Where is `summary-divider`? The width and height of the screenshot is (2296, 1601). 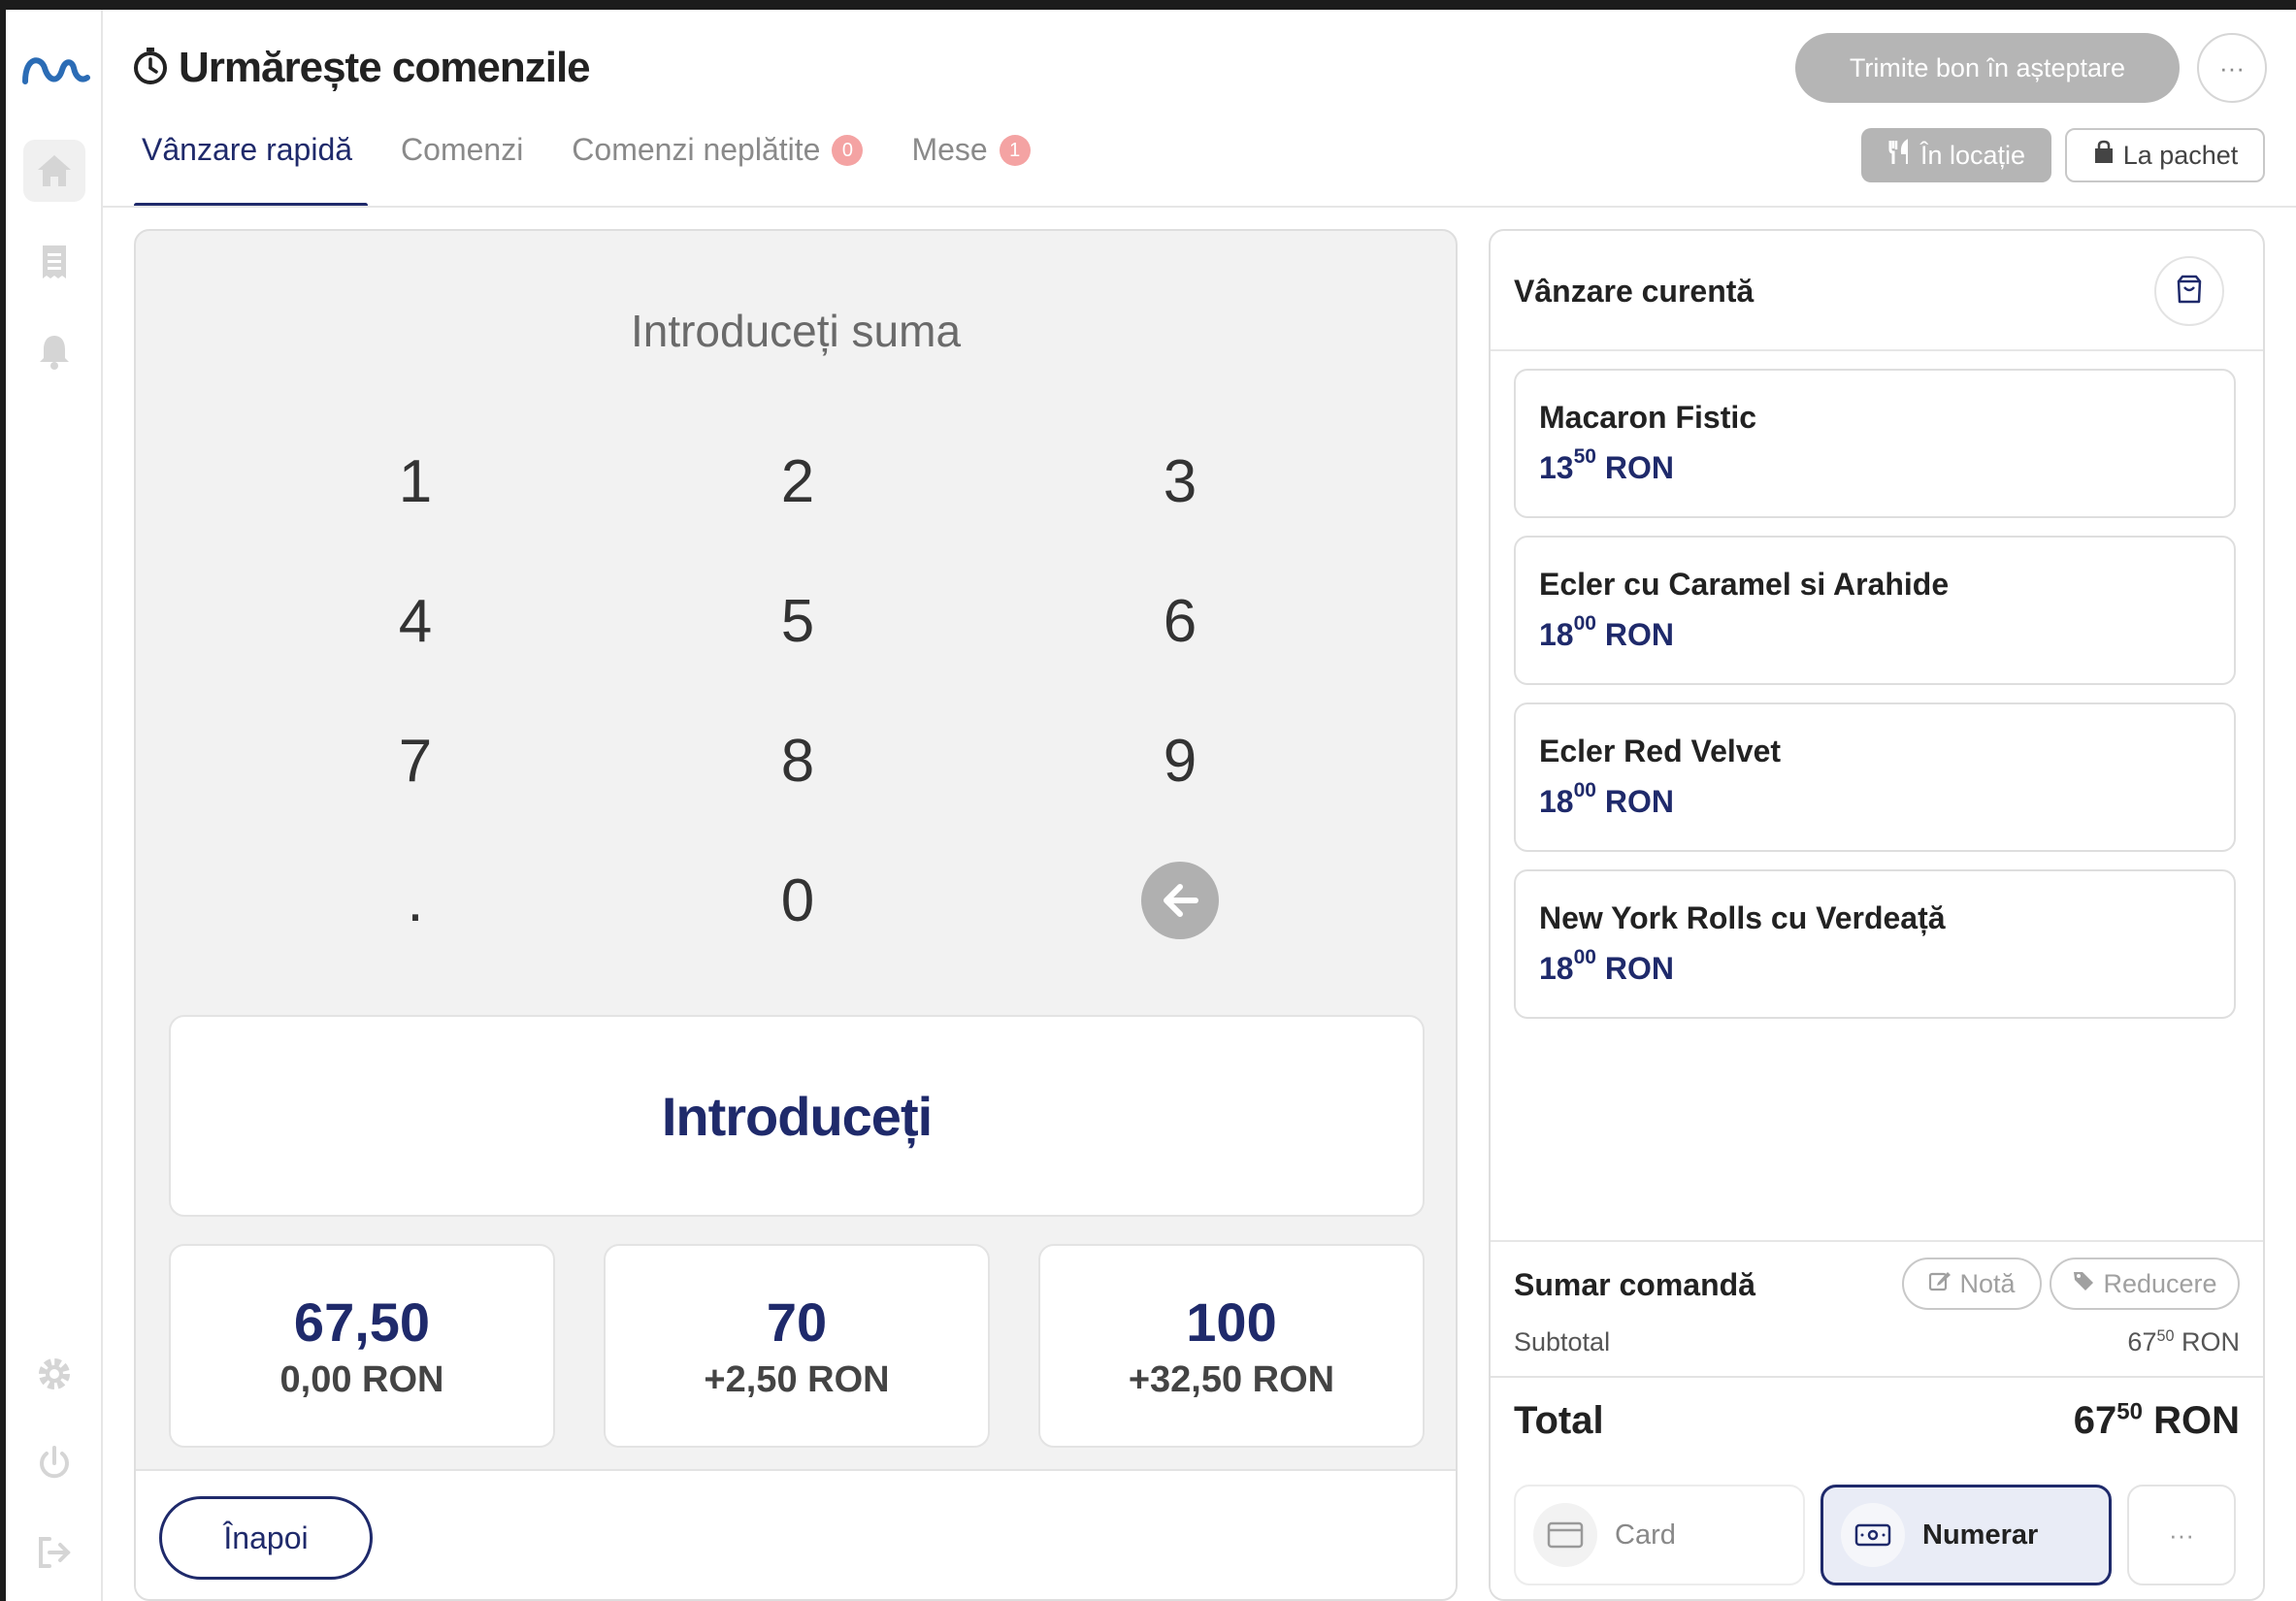 summary-divider is located at coordinates (1877, 1377).